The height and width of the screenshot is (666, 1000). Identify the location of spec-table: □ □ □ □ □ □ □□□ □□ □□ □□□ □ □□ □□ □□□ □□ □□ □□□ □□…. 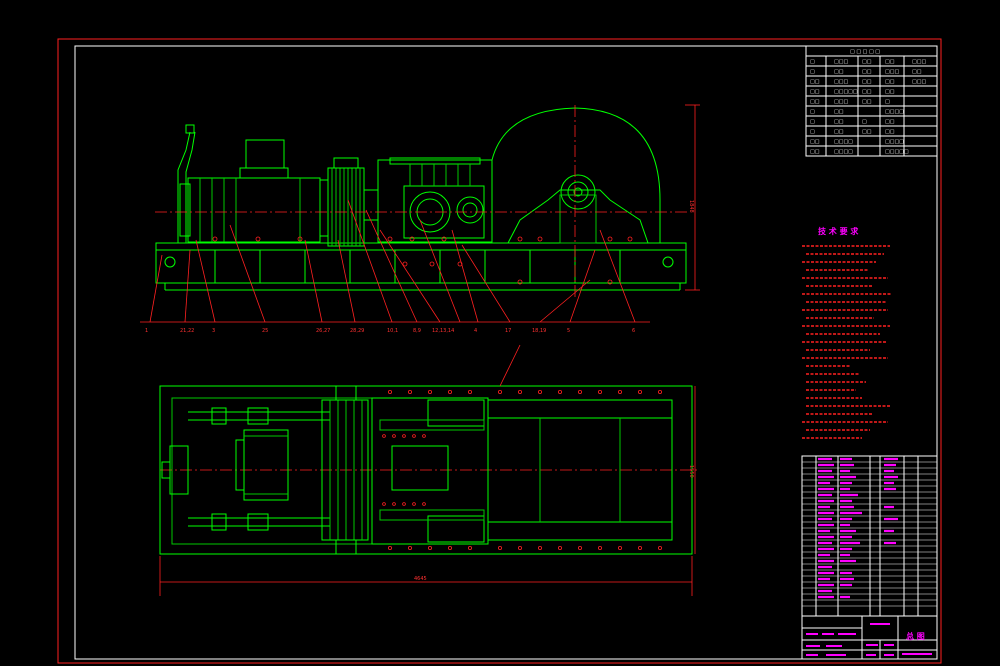
(871, 101).